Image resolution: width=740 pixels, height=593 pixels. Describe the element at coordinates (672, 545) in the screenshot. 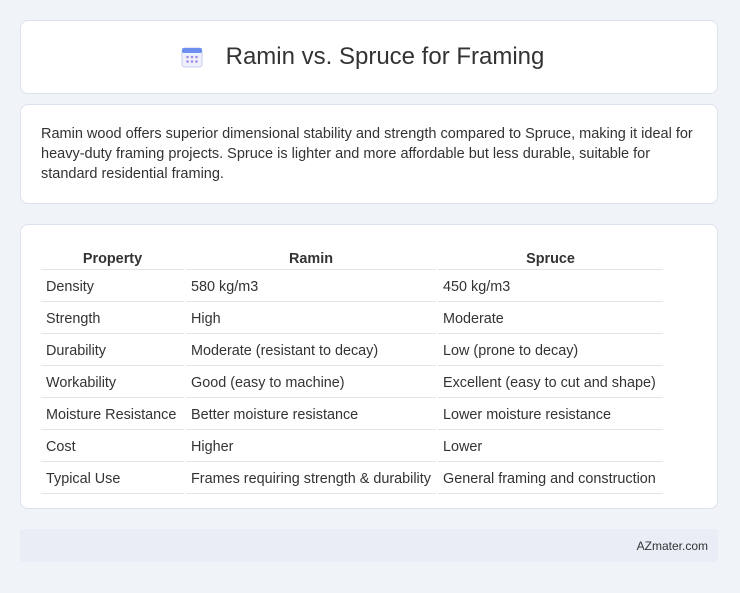

I see `source-credit: AZmater.com` at that location.